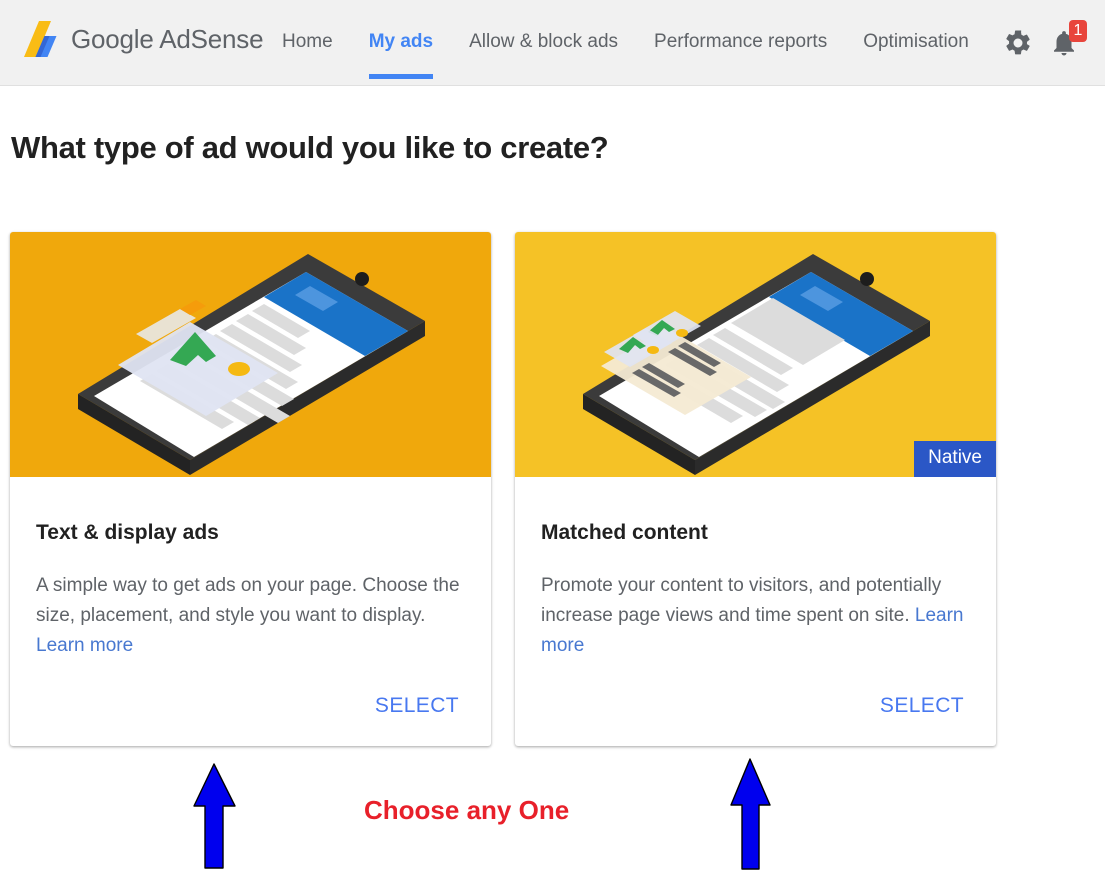 The width and height of the screenshot is (1105, 886). Describe the element at coordinates (401, 39) in the screenshot. I see `nav-item-my-ads: My ads` at that location.